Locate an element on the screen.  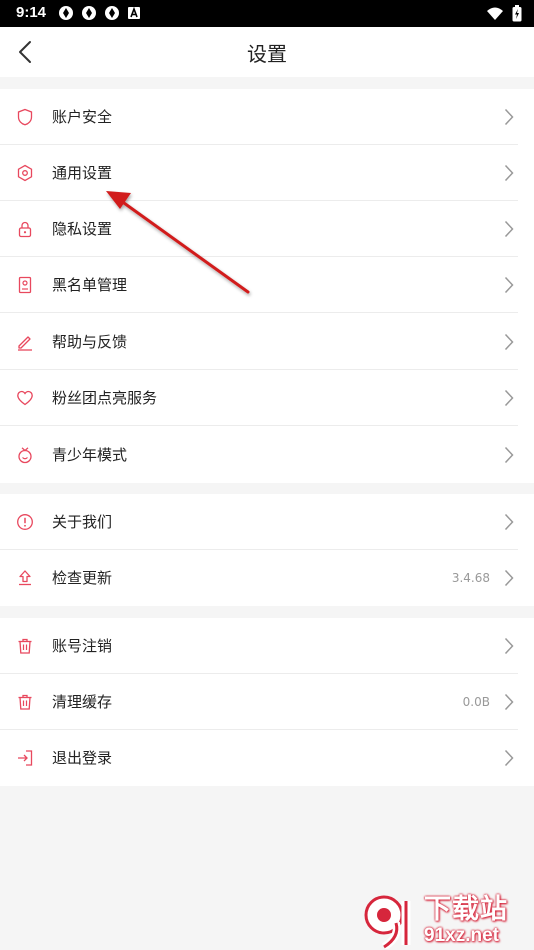
lock-icon is located at coordinates (25, 229).